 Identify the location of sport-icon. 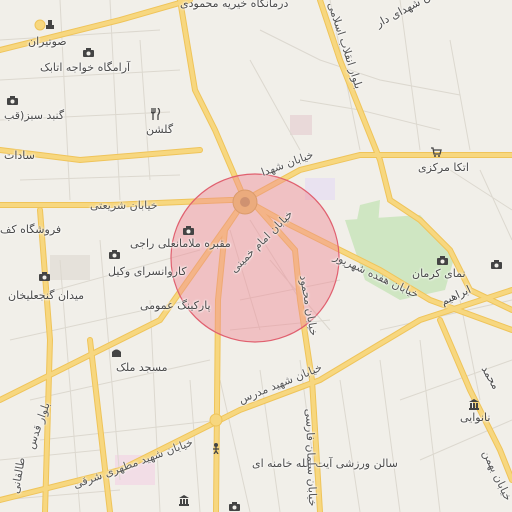
(216, 448).